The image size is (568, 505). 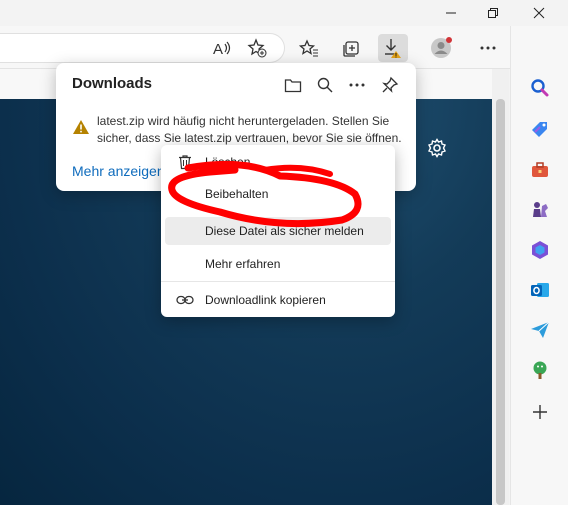 What do you see at coordinates (118, 171) in the screenshot?
I see `show-more-link: Mehr anzeigen` at bounding box center [118, 171].